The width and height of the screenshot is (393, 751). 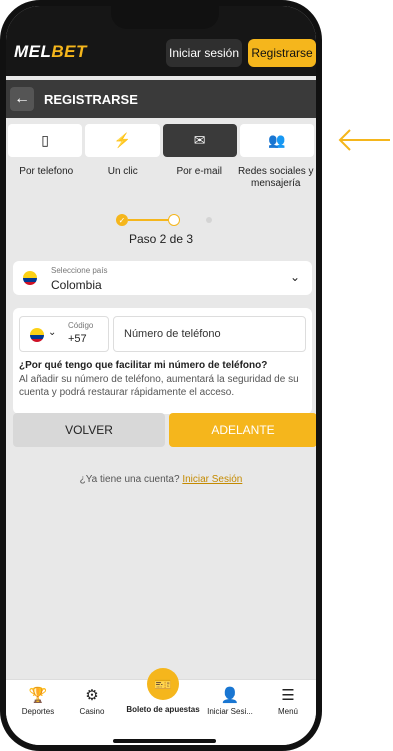 I want to click on mail-icon: ✉, so click(x=199, y=140).